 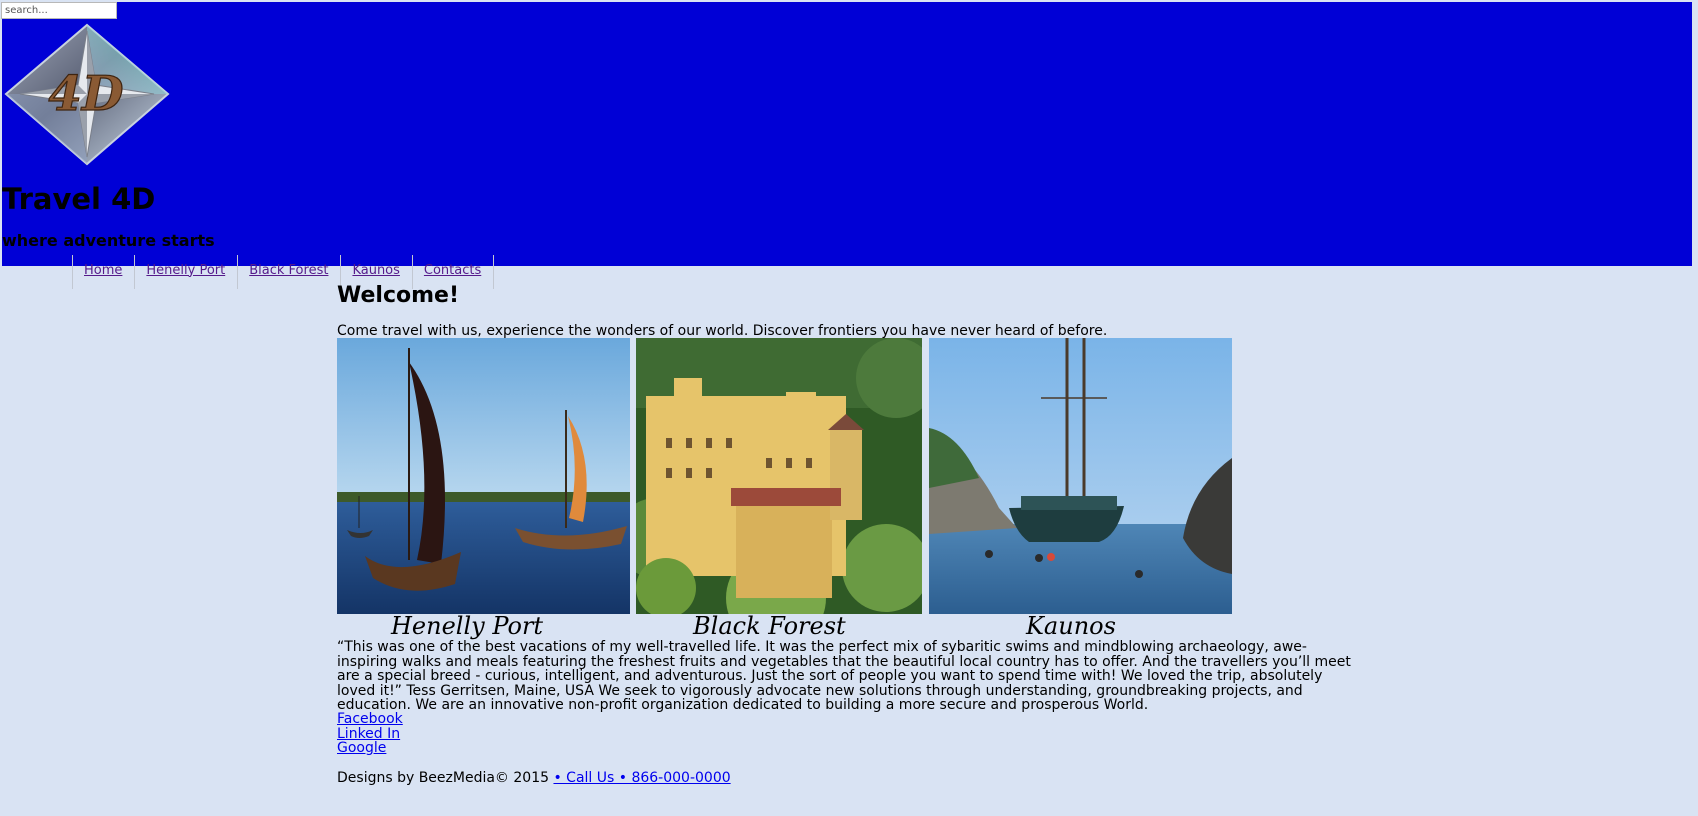 I want to click on black-forest-photo, so click(x=779, y=476).